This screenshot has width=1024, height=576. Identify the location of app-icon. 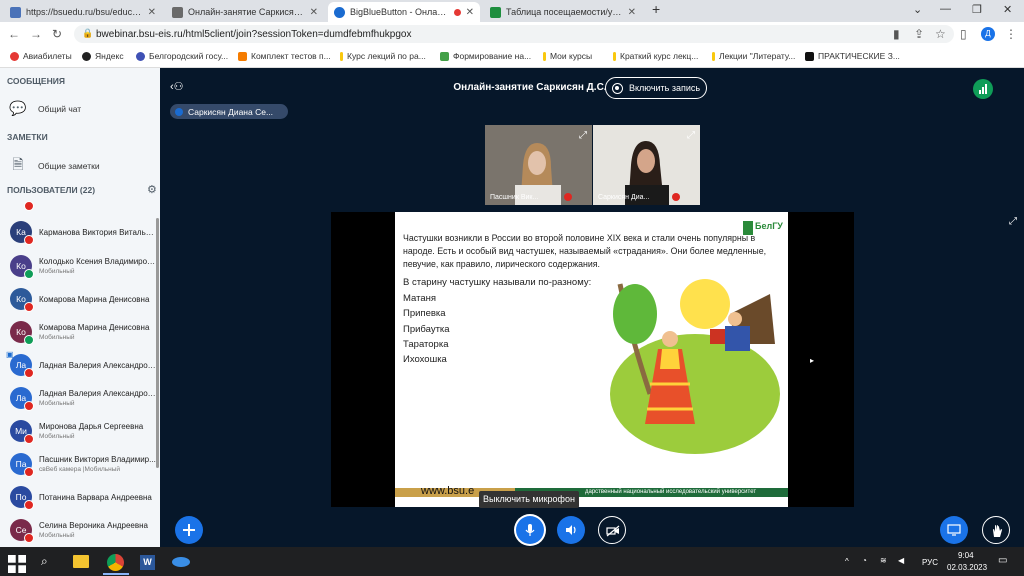
(181, 562).